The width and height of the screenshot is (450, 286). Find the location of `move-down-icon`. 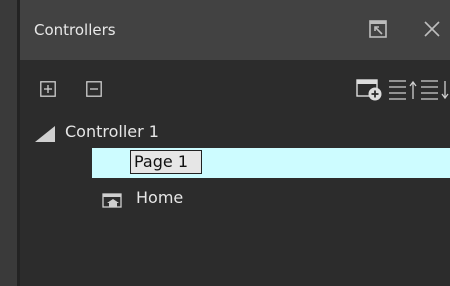

move-down-icon is located at coordinates (435, 90).